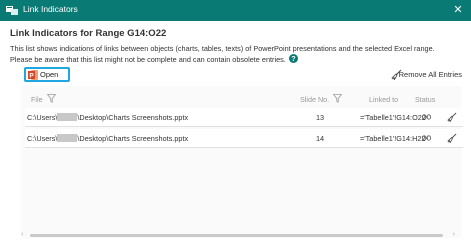 Image resolution: width=471 pixels, height=247 pixels. I want to click on linked-to-range: ='Tabelle1'!G14:O22, so click(393, 117).